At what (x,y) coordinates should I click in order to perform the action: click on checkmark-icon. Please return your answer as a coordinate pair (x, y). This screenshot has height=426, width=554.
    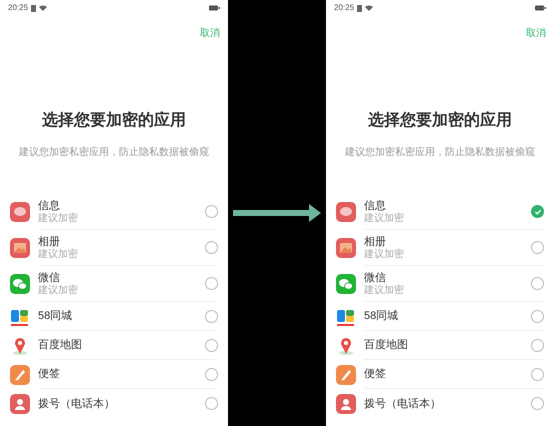
    Looking at the image, I should click on (538, 212).